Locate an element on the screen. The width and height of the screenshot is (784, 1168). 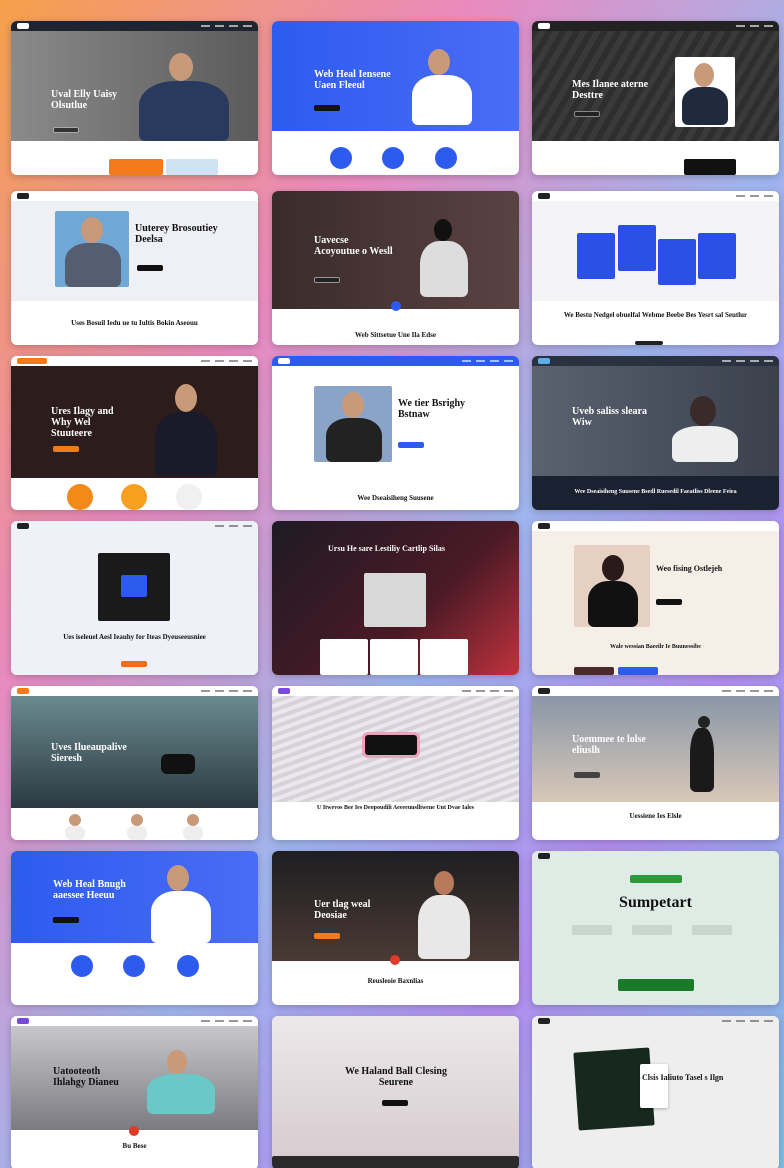
badge is located at coordinates (656, 879).